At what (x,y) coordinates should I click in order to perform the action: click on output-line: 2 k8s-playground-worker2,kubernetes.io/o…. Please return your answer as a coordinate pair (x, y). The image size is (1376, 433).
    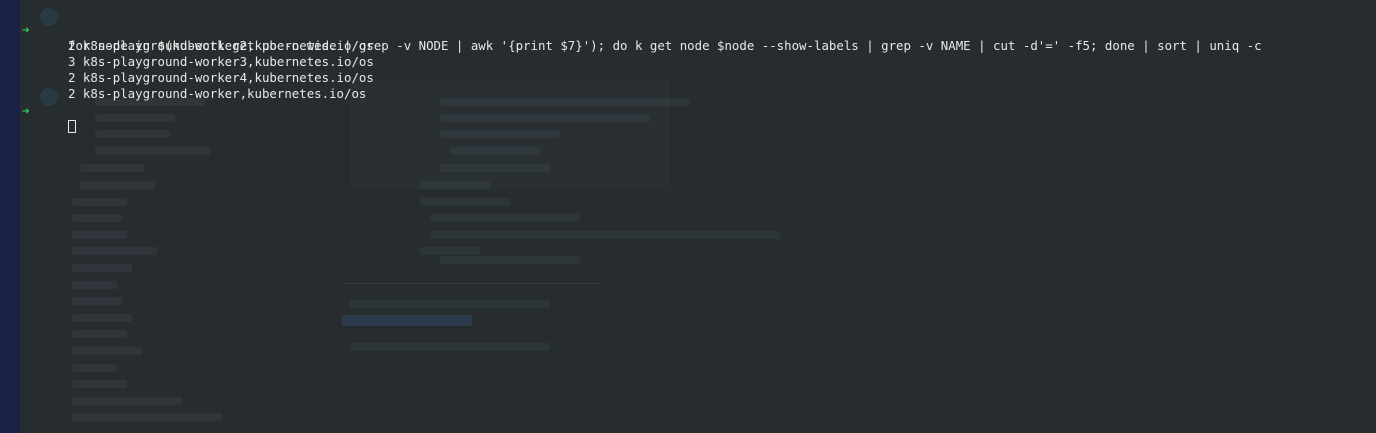
    Looking at the image, I should click on (698, 37).